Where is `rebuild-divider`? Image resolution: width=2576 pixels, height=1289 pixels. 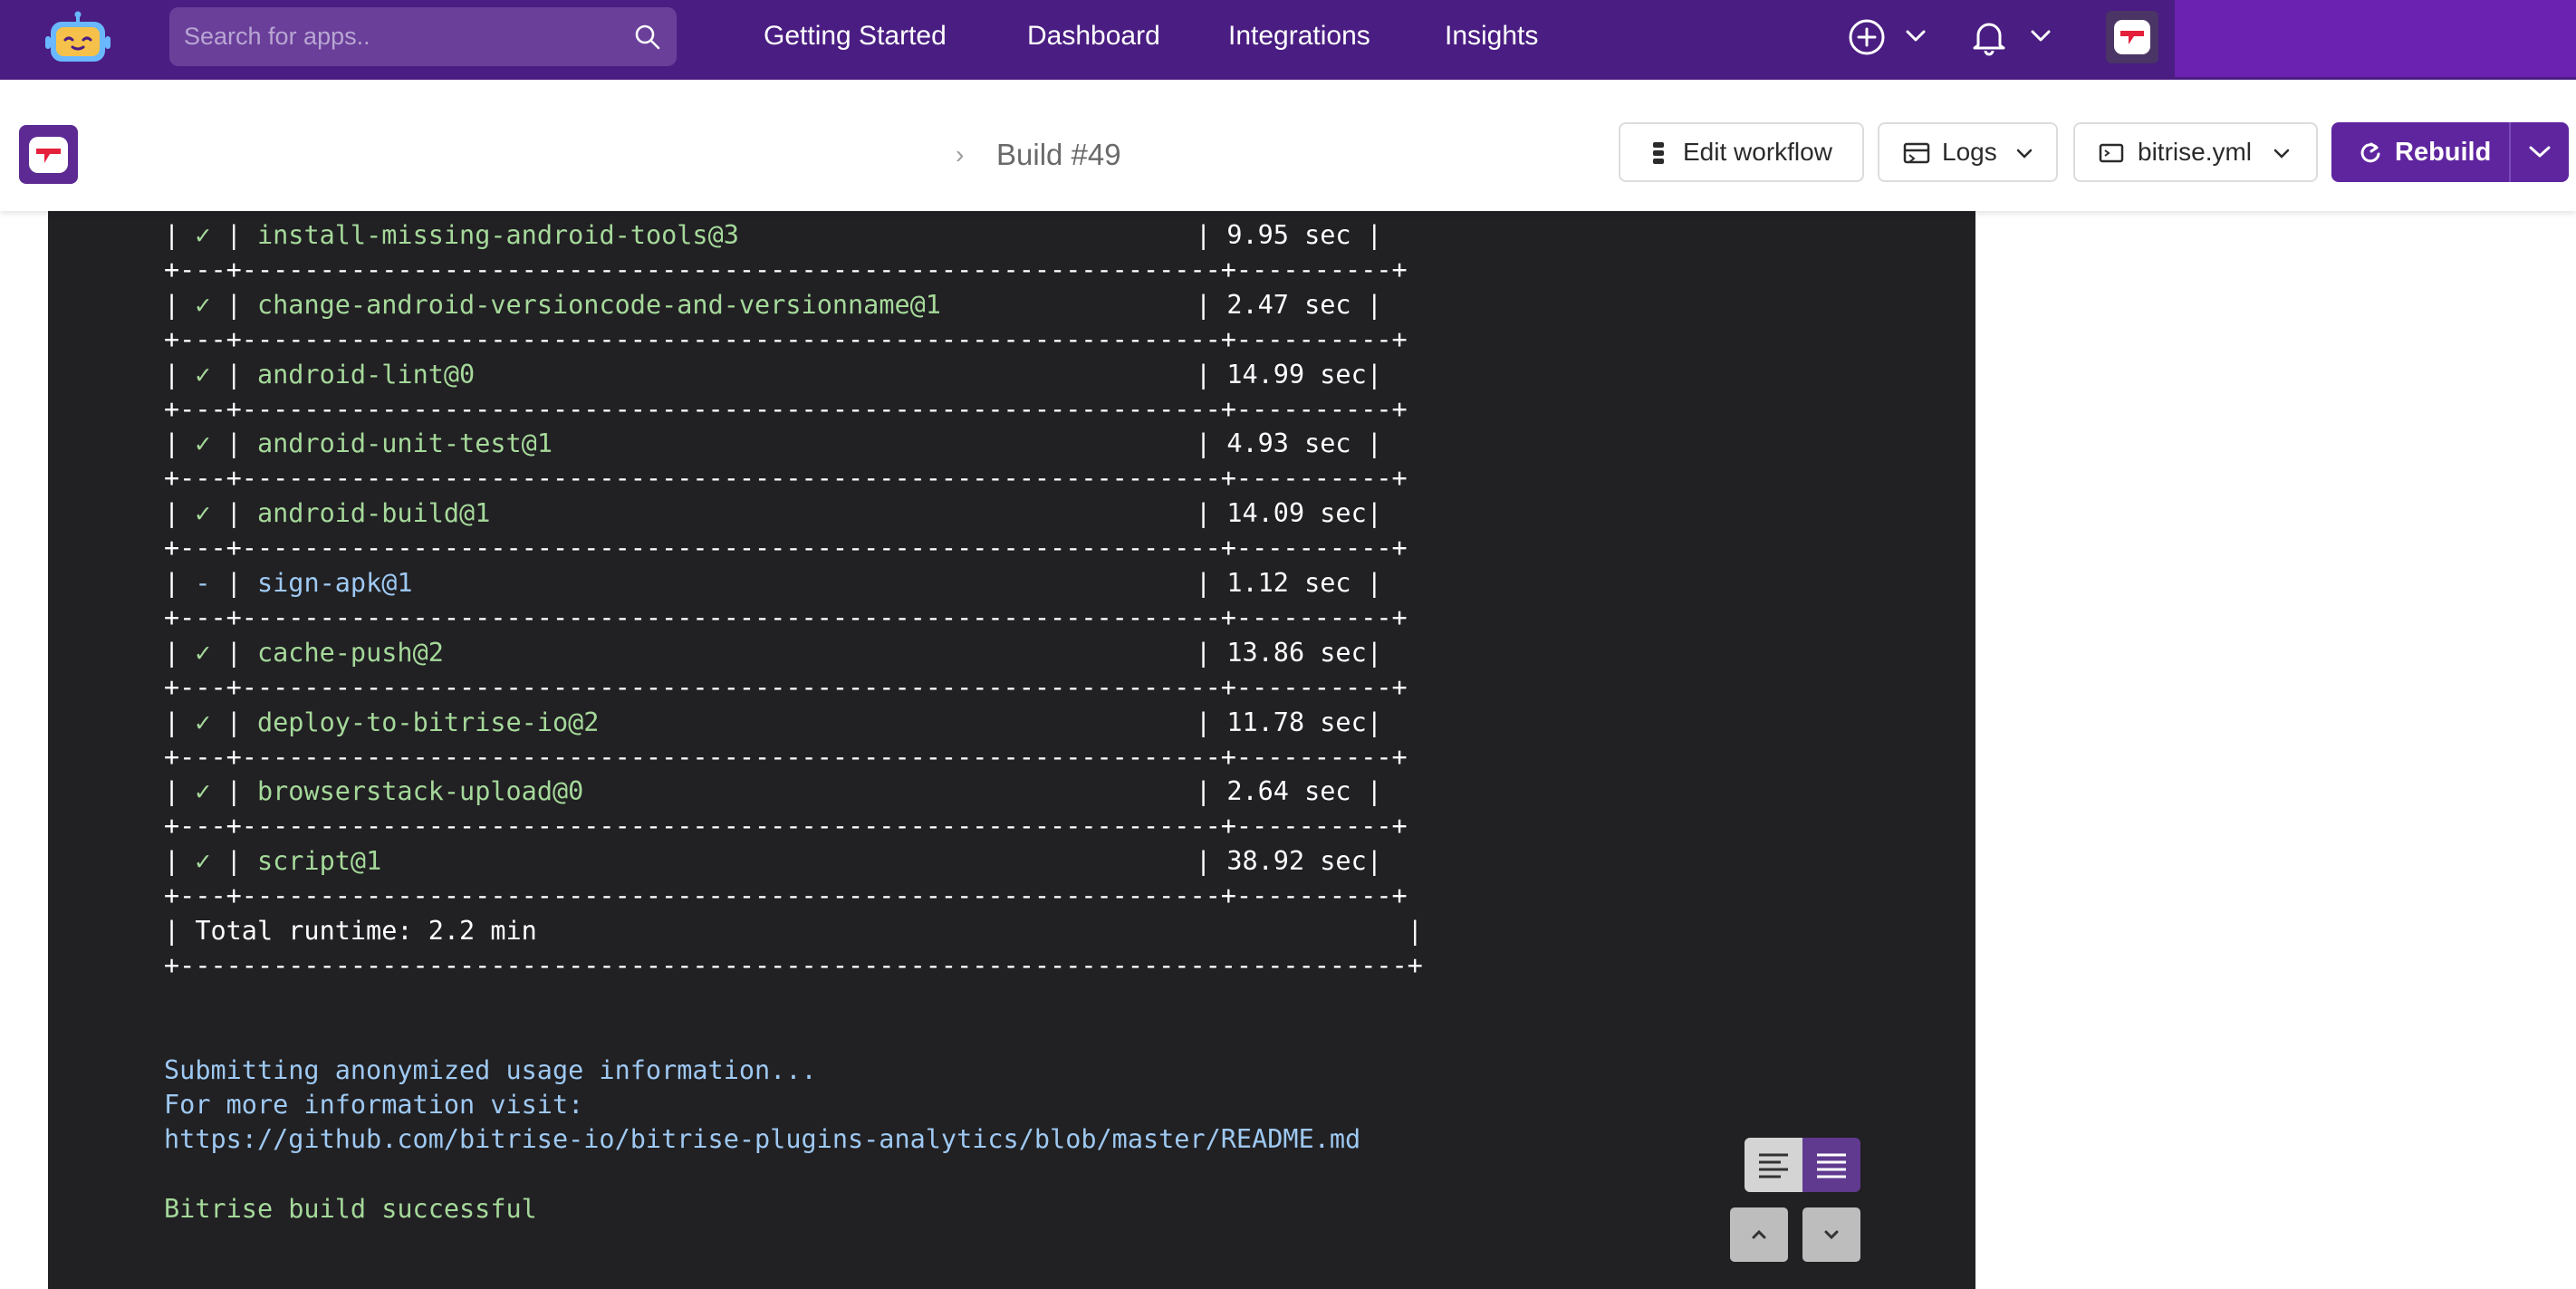
rebuild-divider is located at coordinates (2510, 152).